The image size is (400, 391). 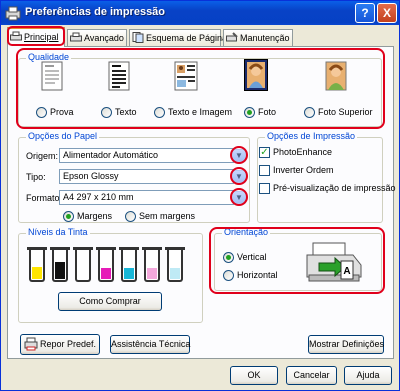 What do you see at coordinates (44, 198) in the screenshot?
I see `paper-format-label: Formato:` at bounding box center [44, 198].